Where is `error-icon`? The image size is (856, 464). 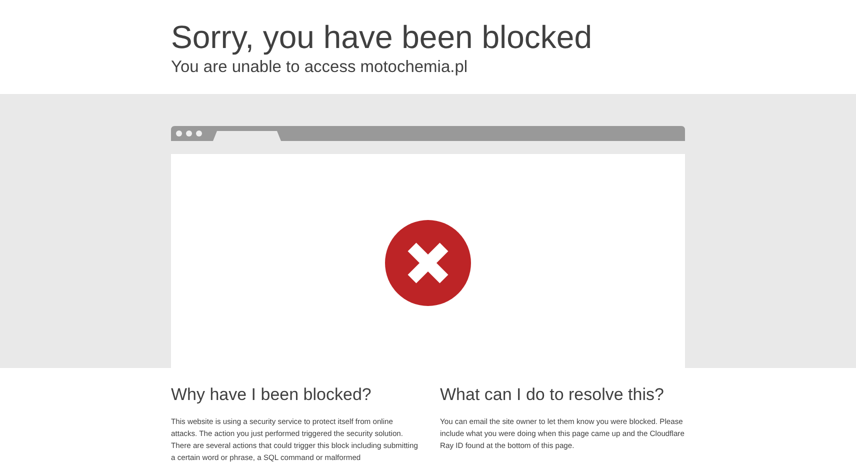 error-icon is located at coordinates (428, 263).